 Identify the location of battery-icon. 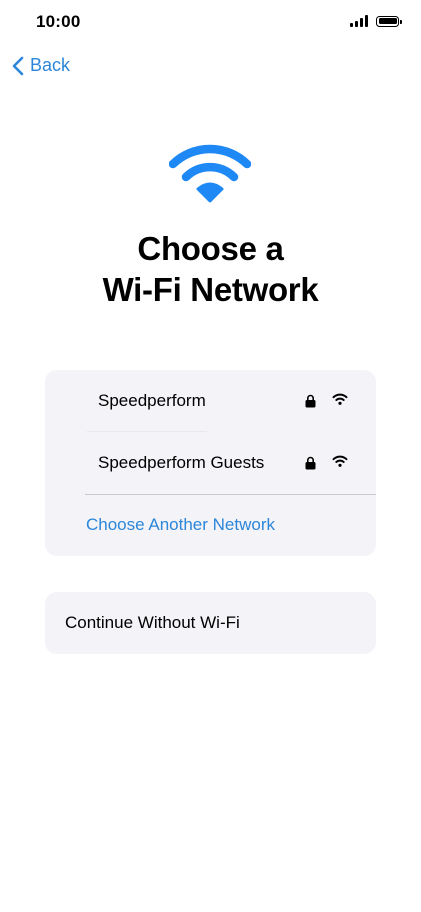
(389, 21).